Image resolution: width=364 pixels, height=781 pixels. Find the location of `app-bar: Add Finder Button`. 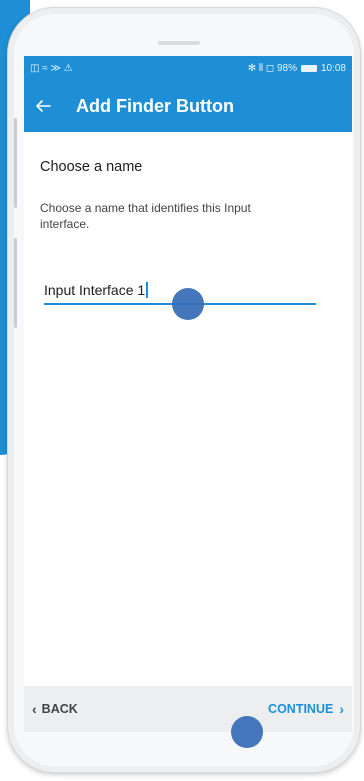

app-bar: Add Finder Button is located at coordinates (188, 106).